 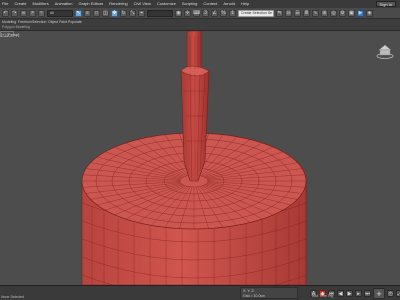 What do you see at coordinates (142, 4) in the screenshot?
I see `menu-civil-view: Civil View` at bounding box center [142, 4].